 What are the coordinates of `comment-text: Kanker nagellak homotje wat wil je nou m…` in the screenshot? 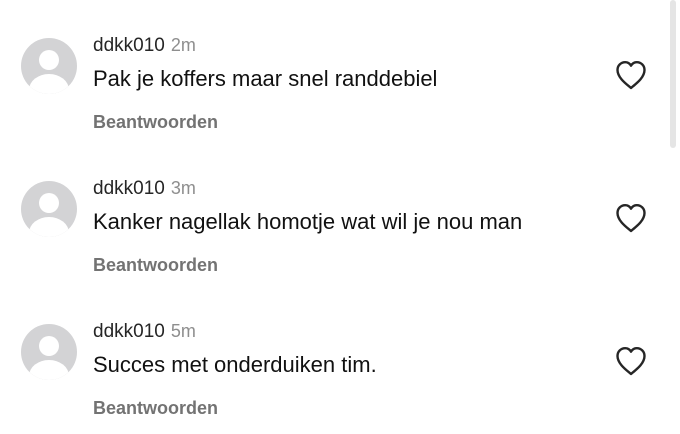 It's located at (308, 221).